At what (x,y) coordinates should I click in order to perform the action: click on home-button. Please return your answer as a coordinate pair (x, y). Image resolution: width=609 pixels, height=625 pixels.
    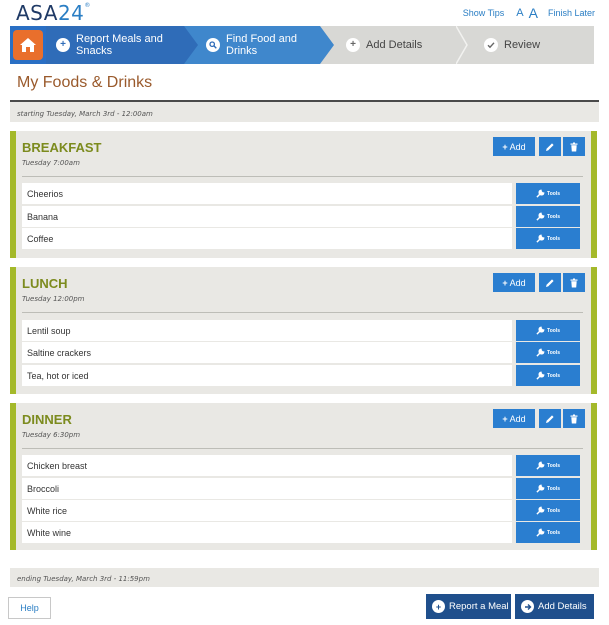
    Looking at the image, I should click on (28, 45).